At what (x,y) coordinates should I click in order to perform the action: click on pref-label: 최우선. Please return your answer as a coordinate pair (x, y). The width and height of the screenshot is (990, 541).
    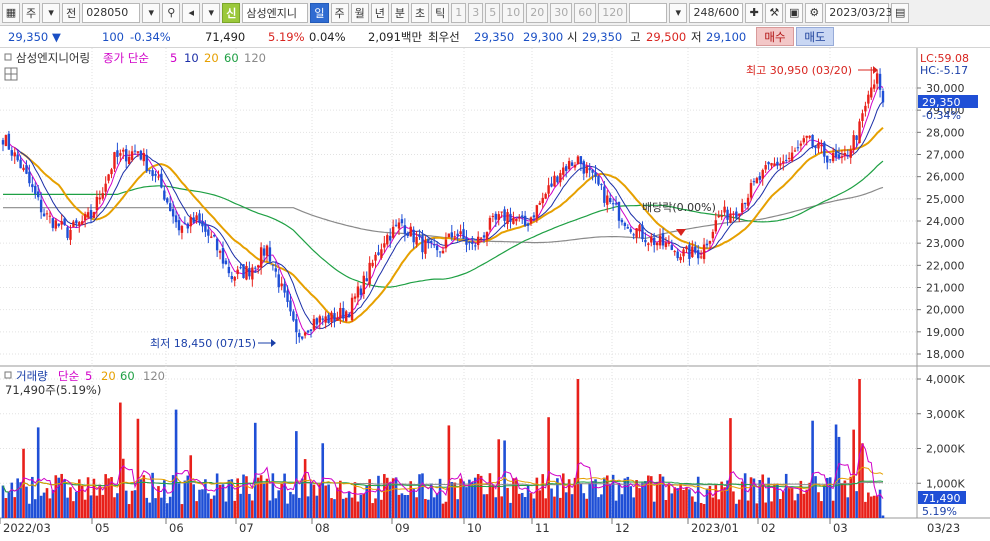
    Looking at the image, I should click on (444, 36).